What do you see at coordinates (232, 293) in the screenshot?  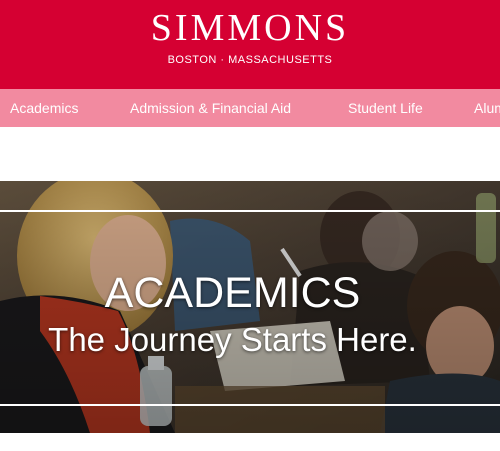 I see `hero-title: ACADEMICS` at bounding box center [232, 293].